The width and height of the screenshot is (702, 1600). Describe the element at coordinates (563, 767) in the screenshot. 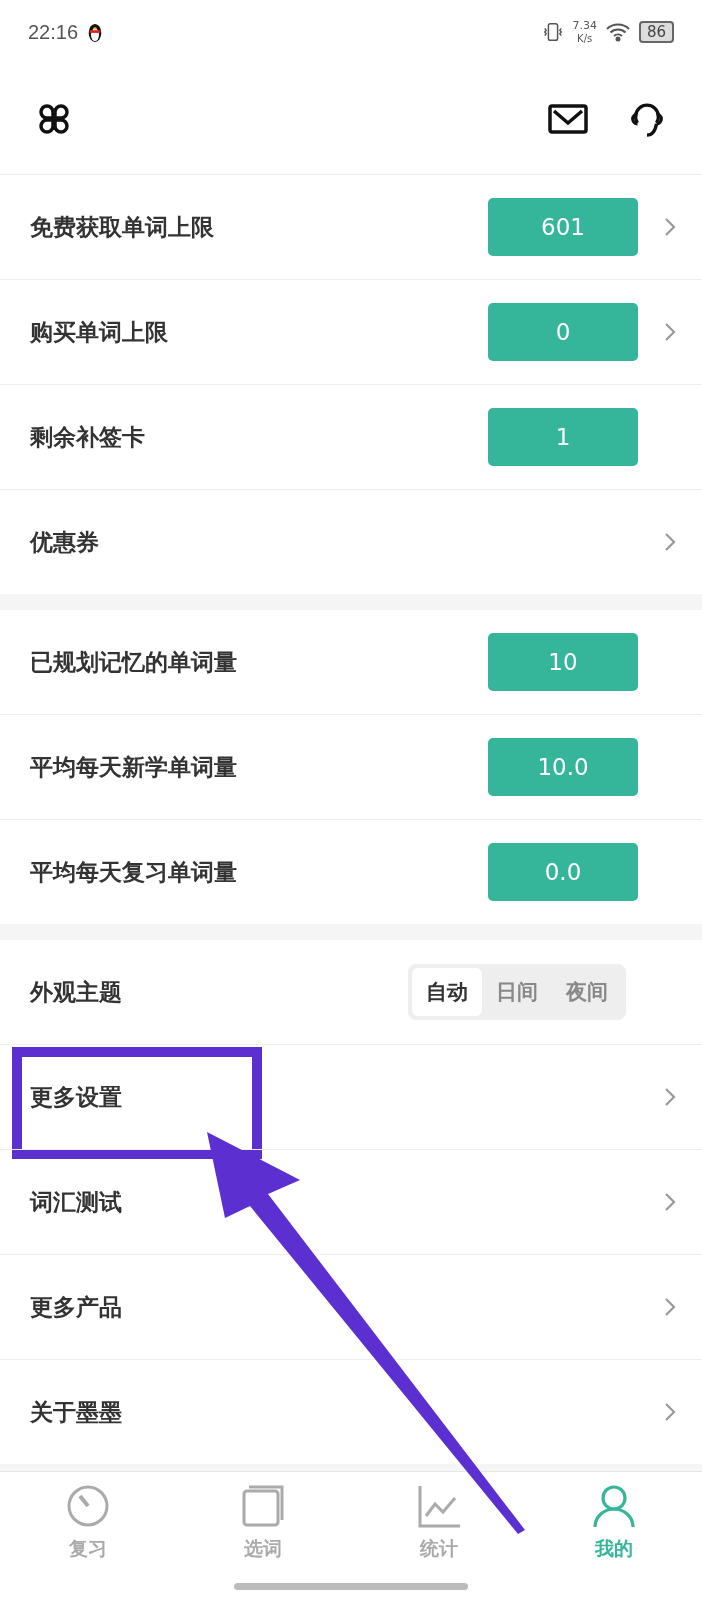

I see `value-badge: 10.0` at that location.